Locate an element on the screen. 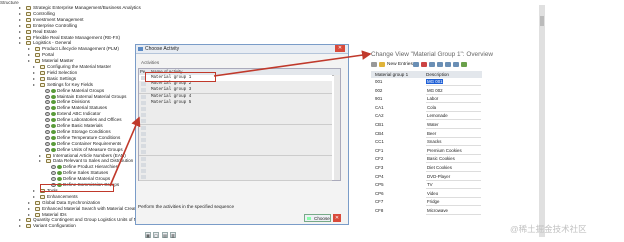 This screenshot has width=624, height=242. arrow-tree-to-dialog is located at coordinates (125, 151).